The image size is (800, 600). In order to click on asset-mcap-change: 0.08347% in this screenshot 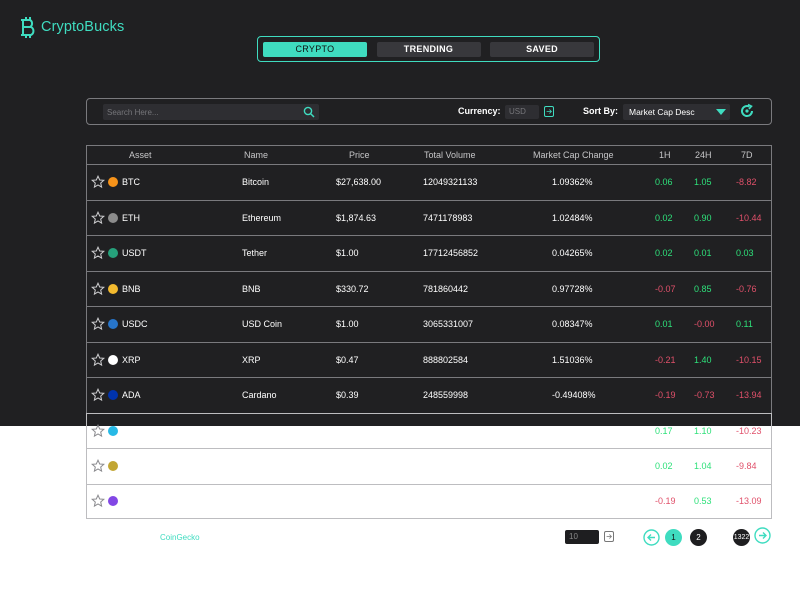, I will do `click(572, 324)`.